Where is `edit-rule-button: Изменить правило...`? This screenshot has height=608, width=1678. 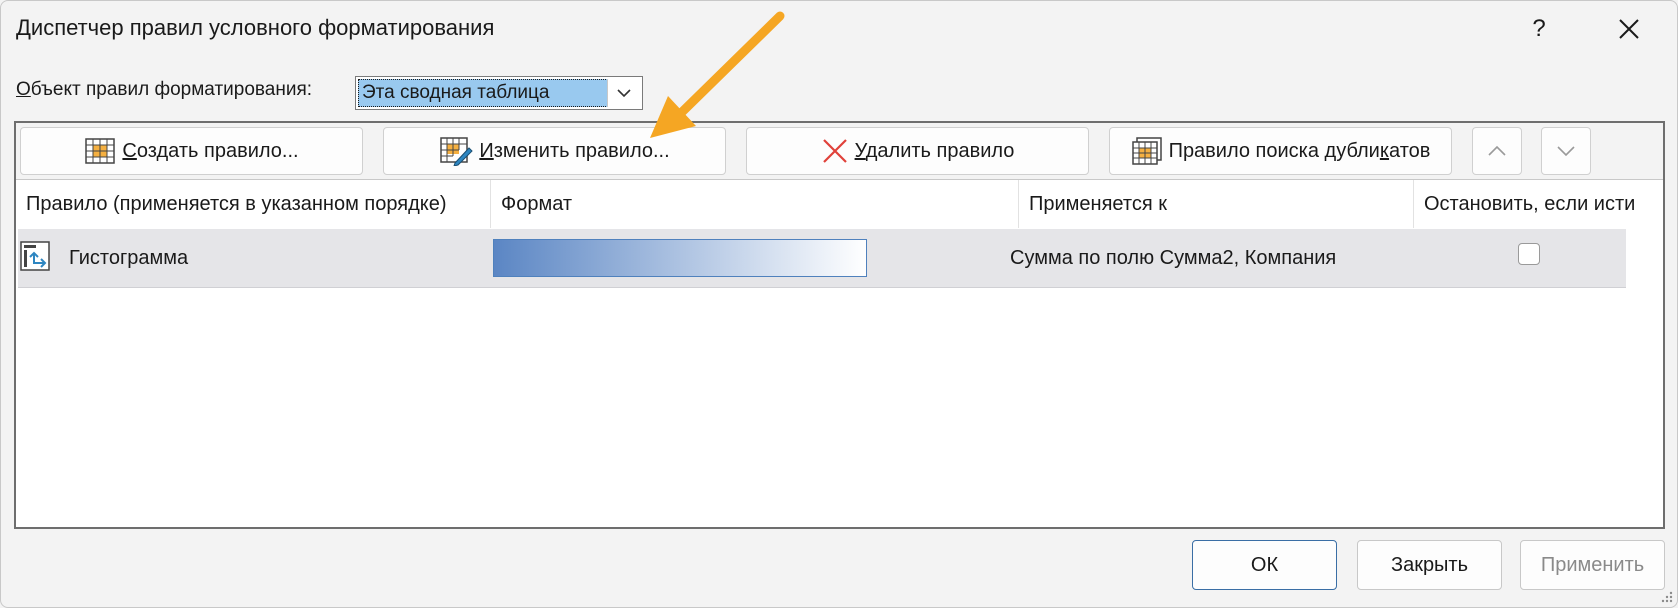 edit-rule-button: Изменить правило... is located at coordinates (554, 151).